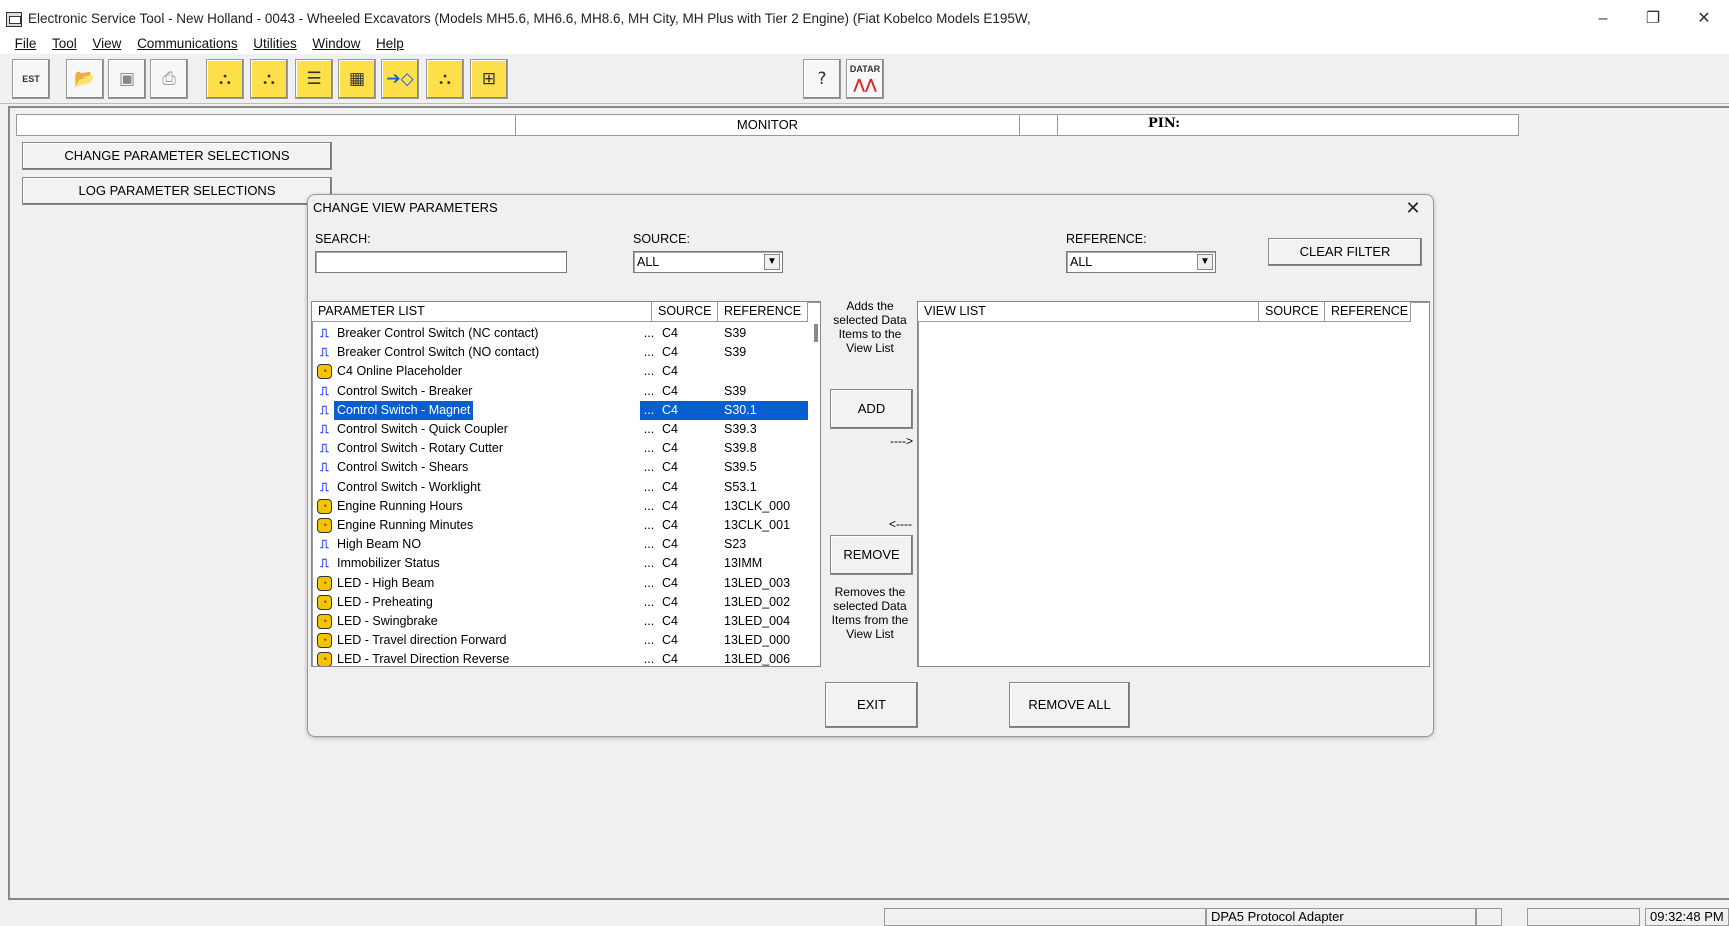 Image resolution: width=1729 pixels, height=926 pixels. What do you see at coordinates (1653, 19) in the screenshot?
I see `maximize-button: ❐` at bounding box center [1653, 19].